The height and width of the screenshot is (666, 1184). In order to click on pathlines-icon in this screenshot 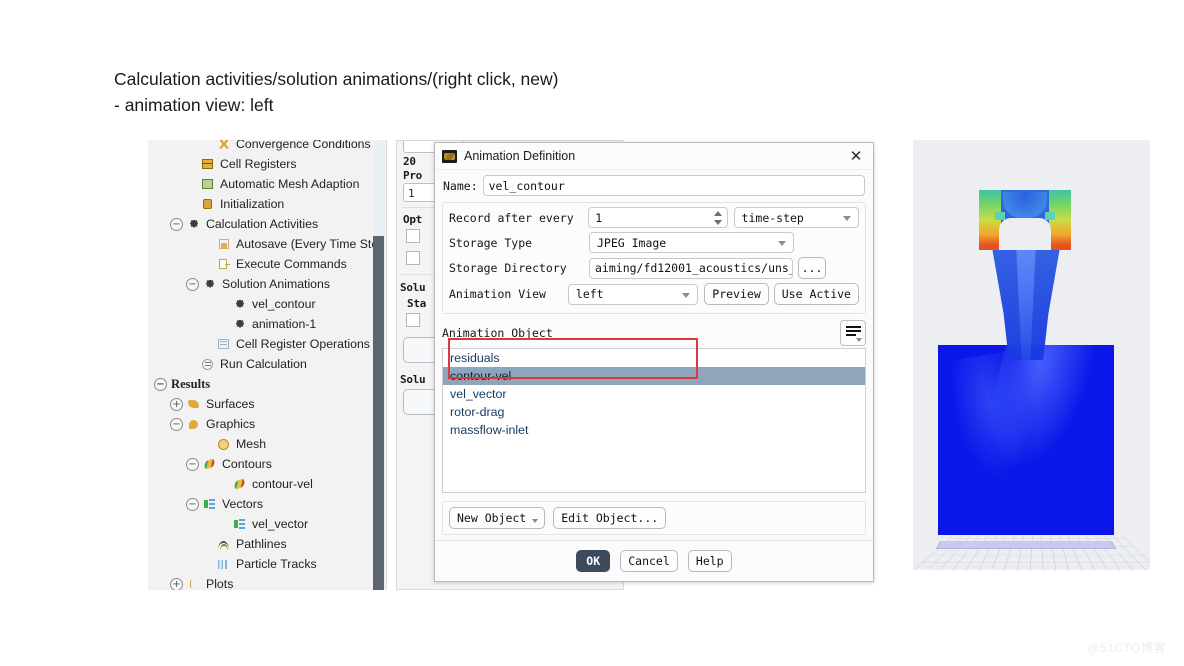, I will do `click(224, 544)`.